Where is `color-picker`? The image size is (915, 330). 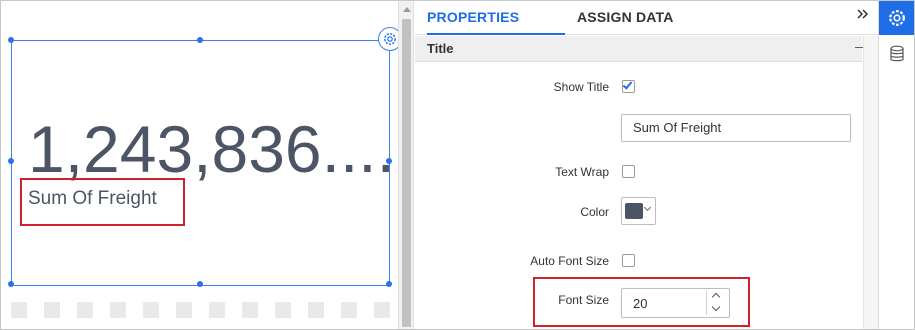 color-picker is located at coordinates (638, 211).